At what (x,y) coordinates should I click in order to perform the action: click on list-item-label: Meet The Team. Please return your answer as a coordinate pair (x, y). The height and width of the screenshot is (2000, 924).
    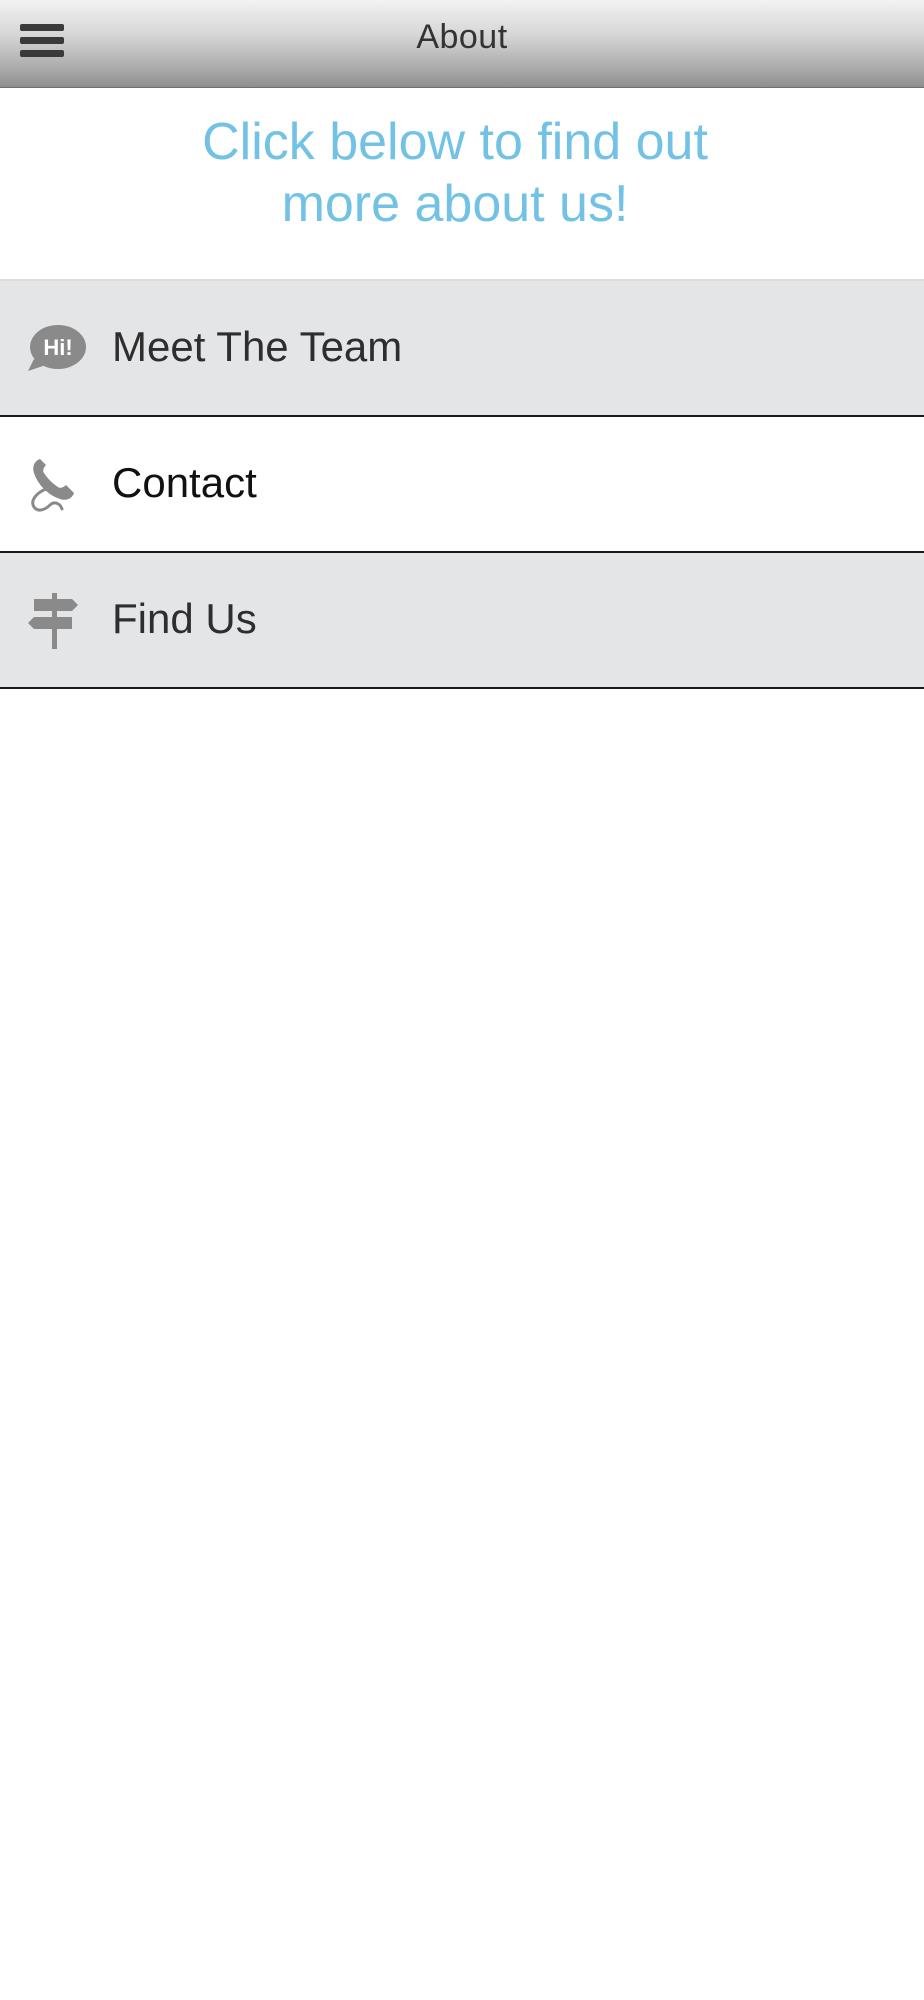
    Looking at the image, I should click on (257, 346).